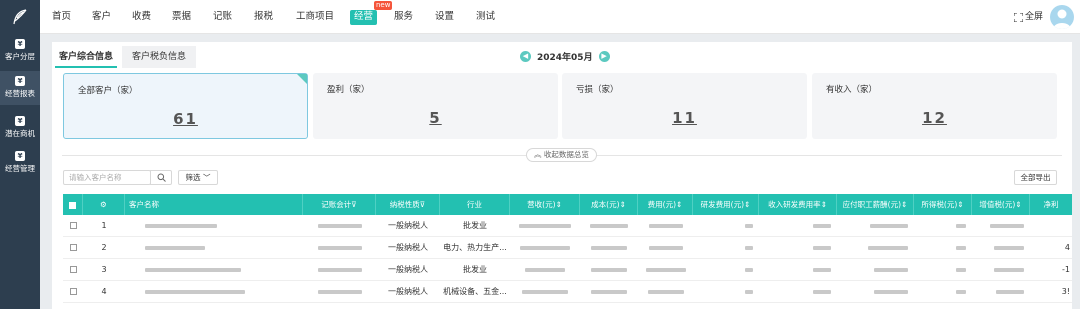 The image size is (1080, 309). What do you see at coordinates (934, 106) in the screenshot?
I see `card-with-income: 有收入（家） 12` at bounding box center [934, 106].